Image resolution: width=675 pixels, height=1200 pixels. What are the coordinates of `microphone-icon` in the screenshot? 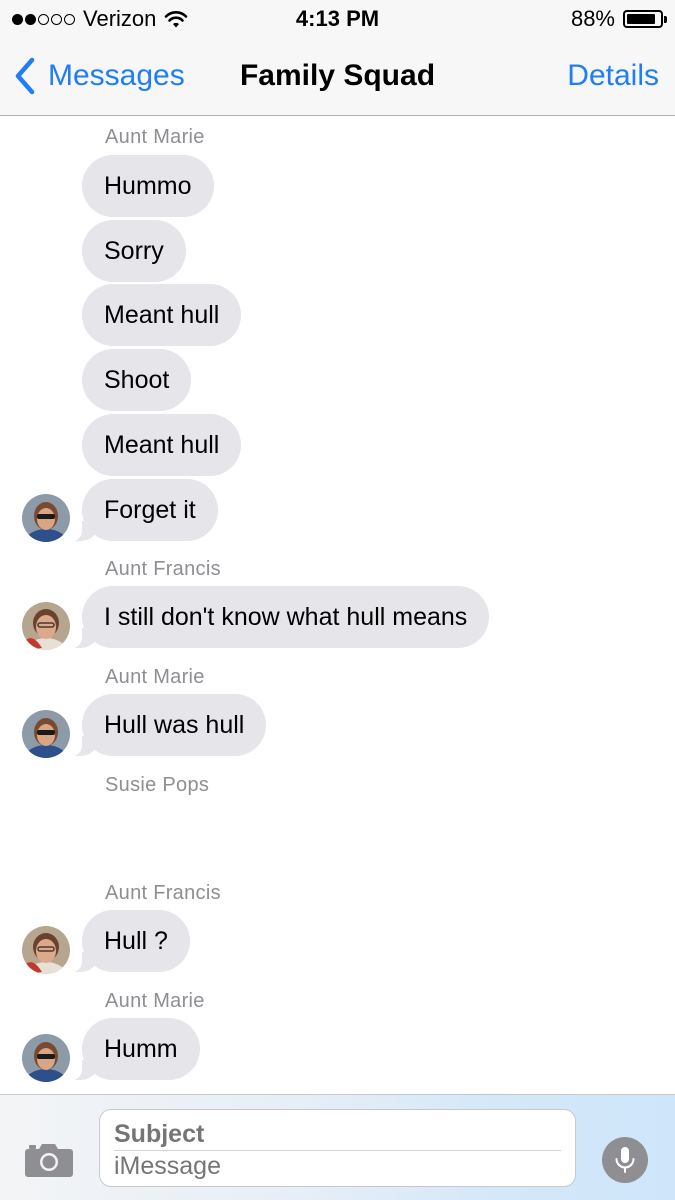 It's located at (625, 1160).